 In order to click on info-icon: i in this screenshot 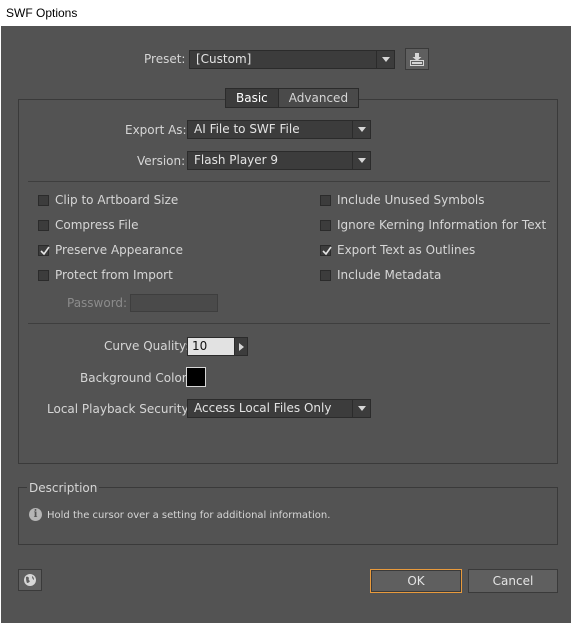, I will do `click(35, 514)`.